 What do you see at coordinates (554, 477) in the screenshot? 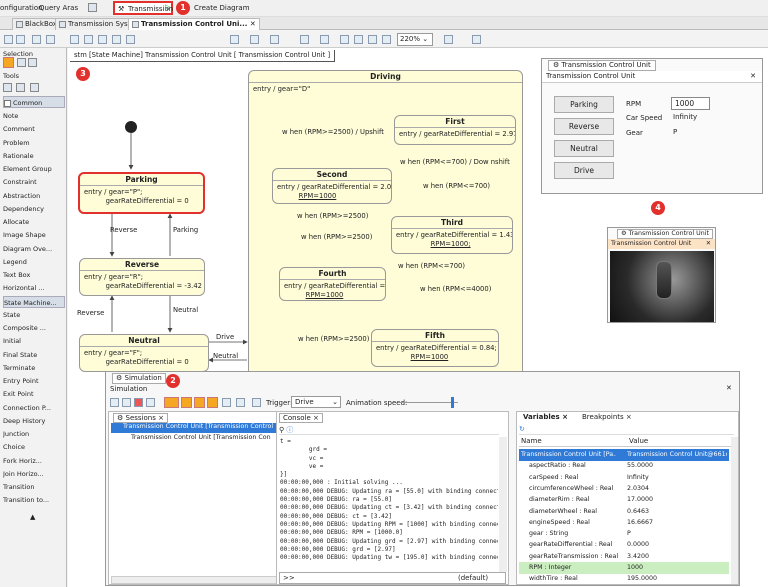
I see `var-name: carSpeed : Real` at bounding box center [554, 477].